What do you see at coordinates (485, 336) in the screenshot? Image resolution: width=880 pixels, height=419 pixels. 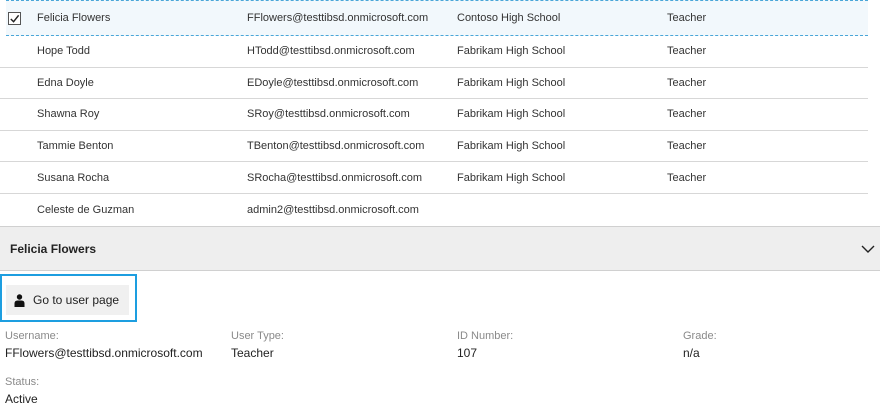 I see `id-number-label: ID Number:` at bounding box center [485, 336].